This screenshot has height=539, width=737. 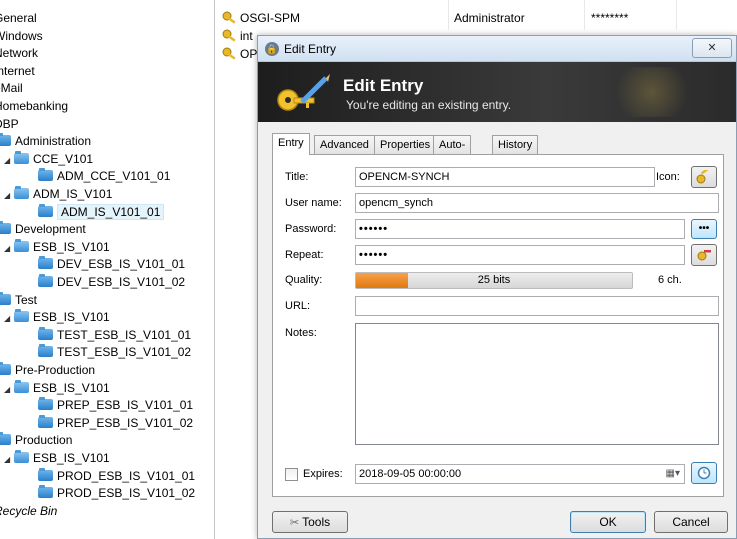 What do you see at coordinates (111, 264) in the screenshot?
I see `tree-item: DEV_ESB_IS_V101_01` at bounding box center [111, 264].